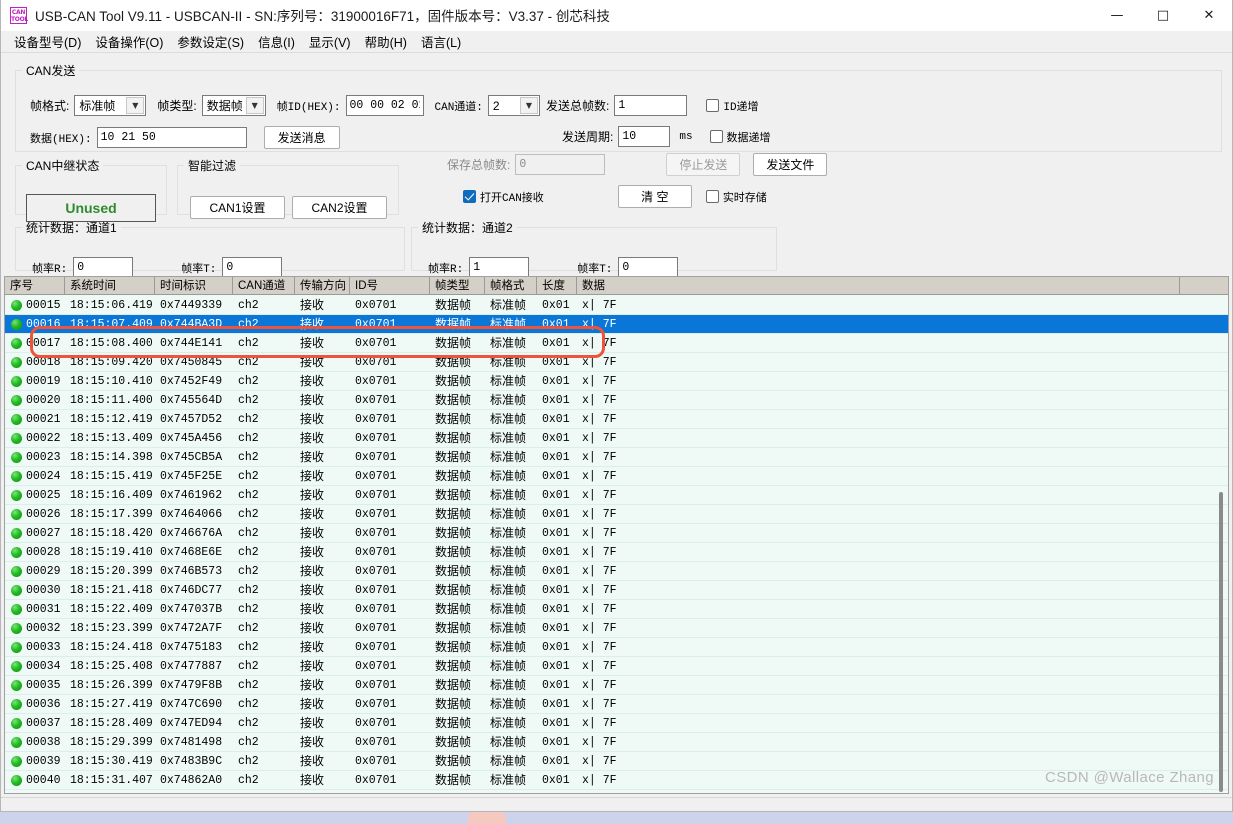  I want to click on relay-status-box: Unused, so click(91, 208).